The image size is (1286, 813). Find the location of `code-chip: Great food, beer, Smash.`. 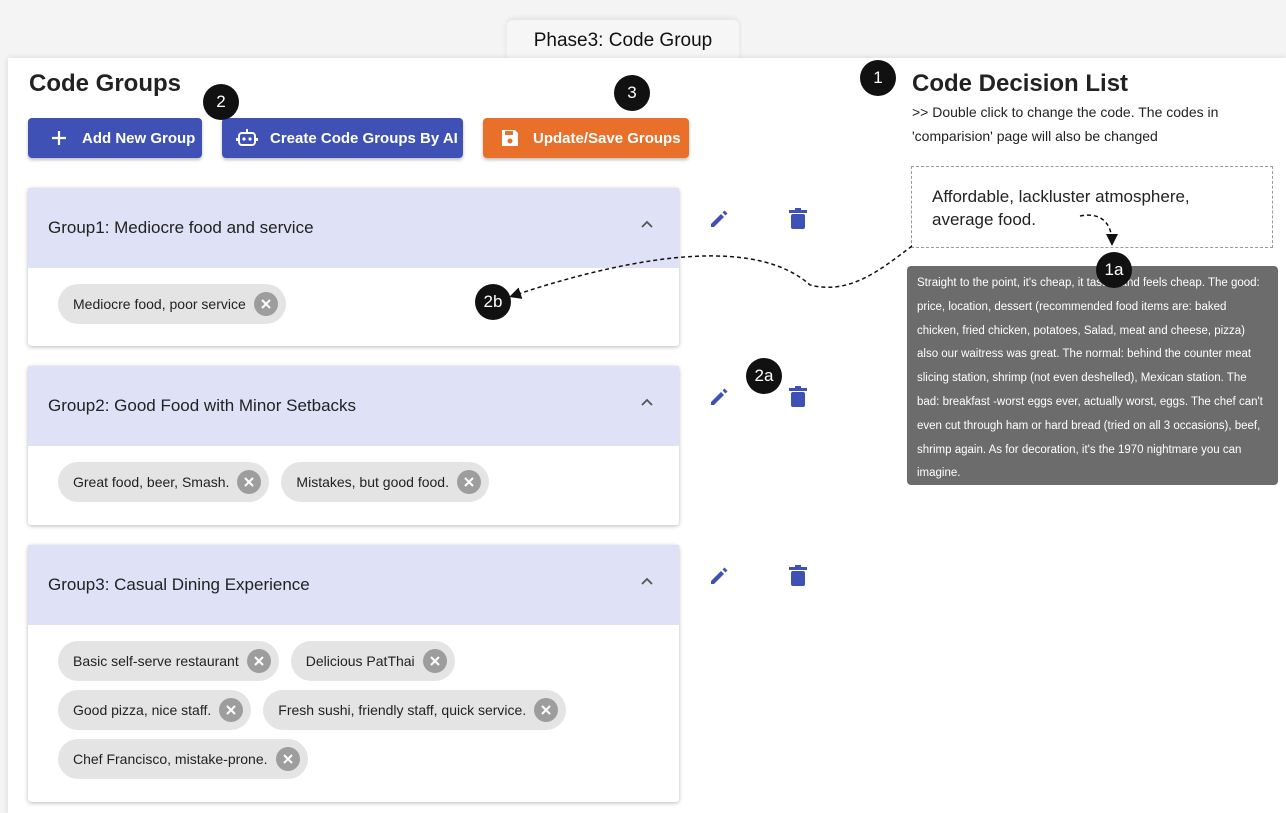

code-chip: Great food, beer, Smash. is located at coordinates (164, 482).